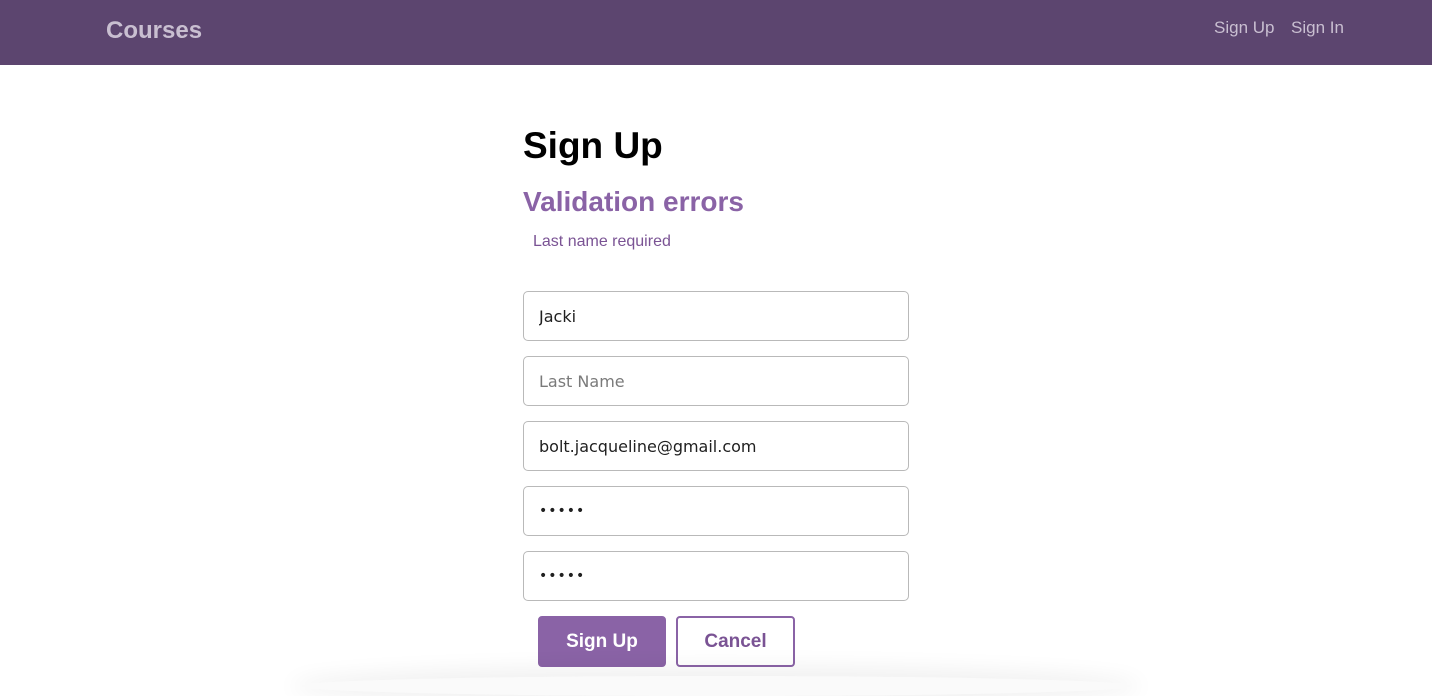 This screenshot has height=696, width=1432. What do you see at coordinates (602, 641) in the screenshot?
I see `sign-up-button: Sign Up` at bounding box center [602, 641].